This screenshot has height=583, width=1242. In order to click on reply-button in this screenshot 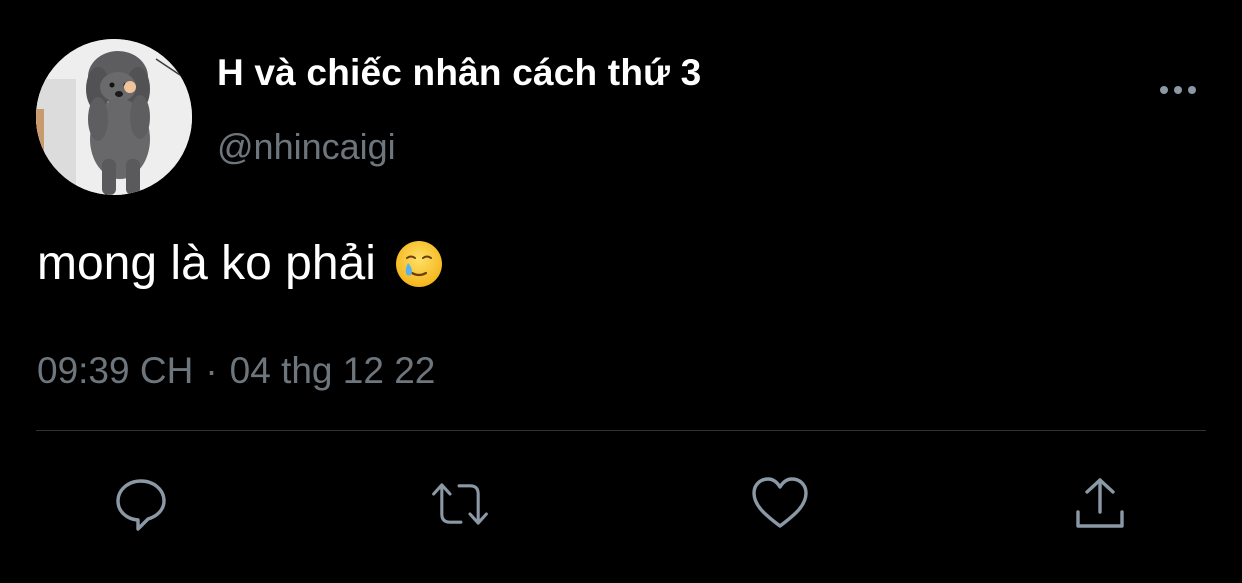, I will do `click(141, 504)`.